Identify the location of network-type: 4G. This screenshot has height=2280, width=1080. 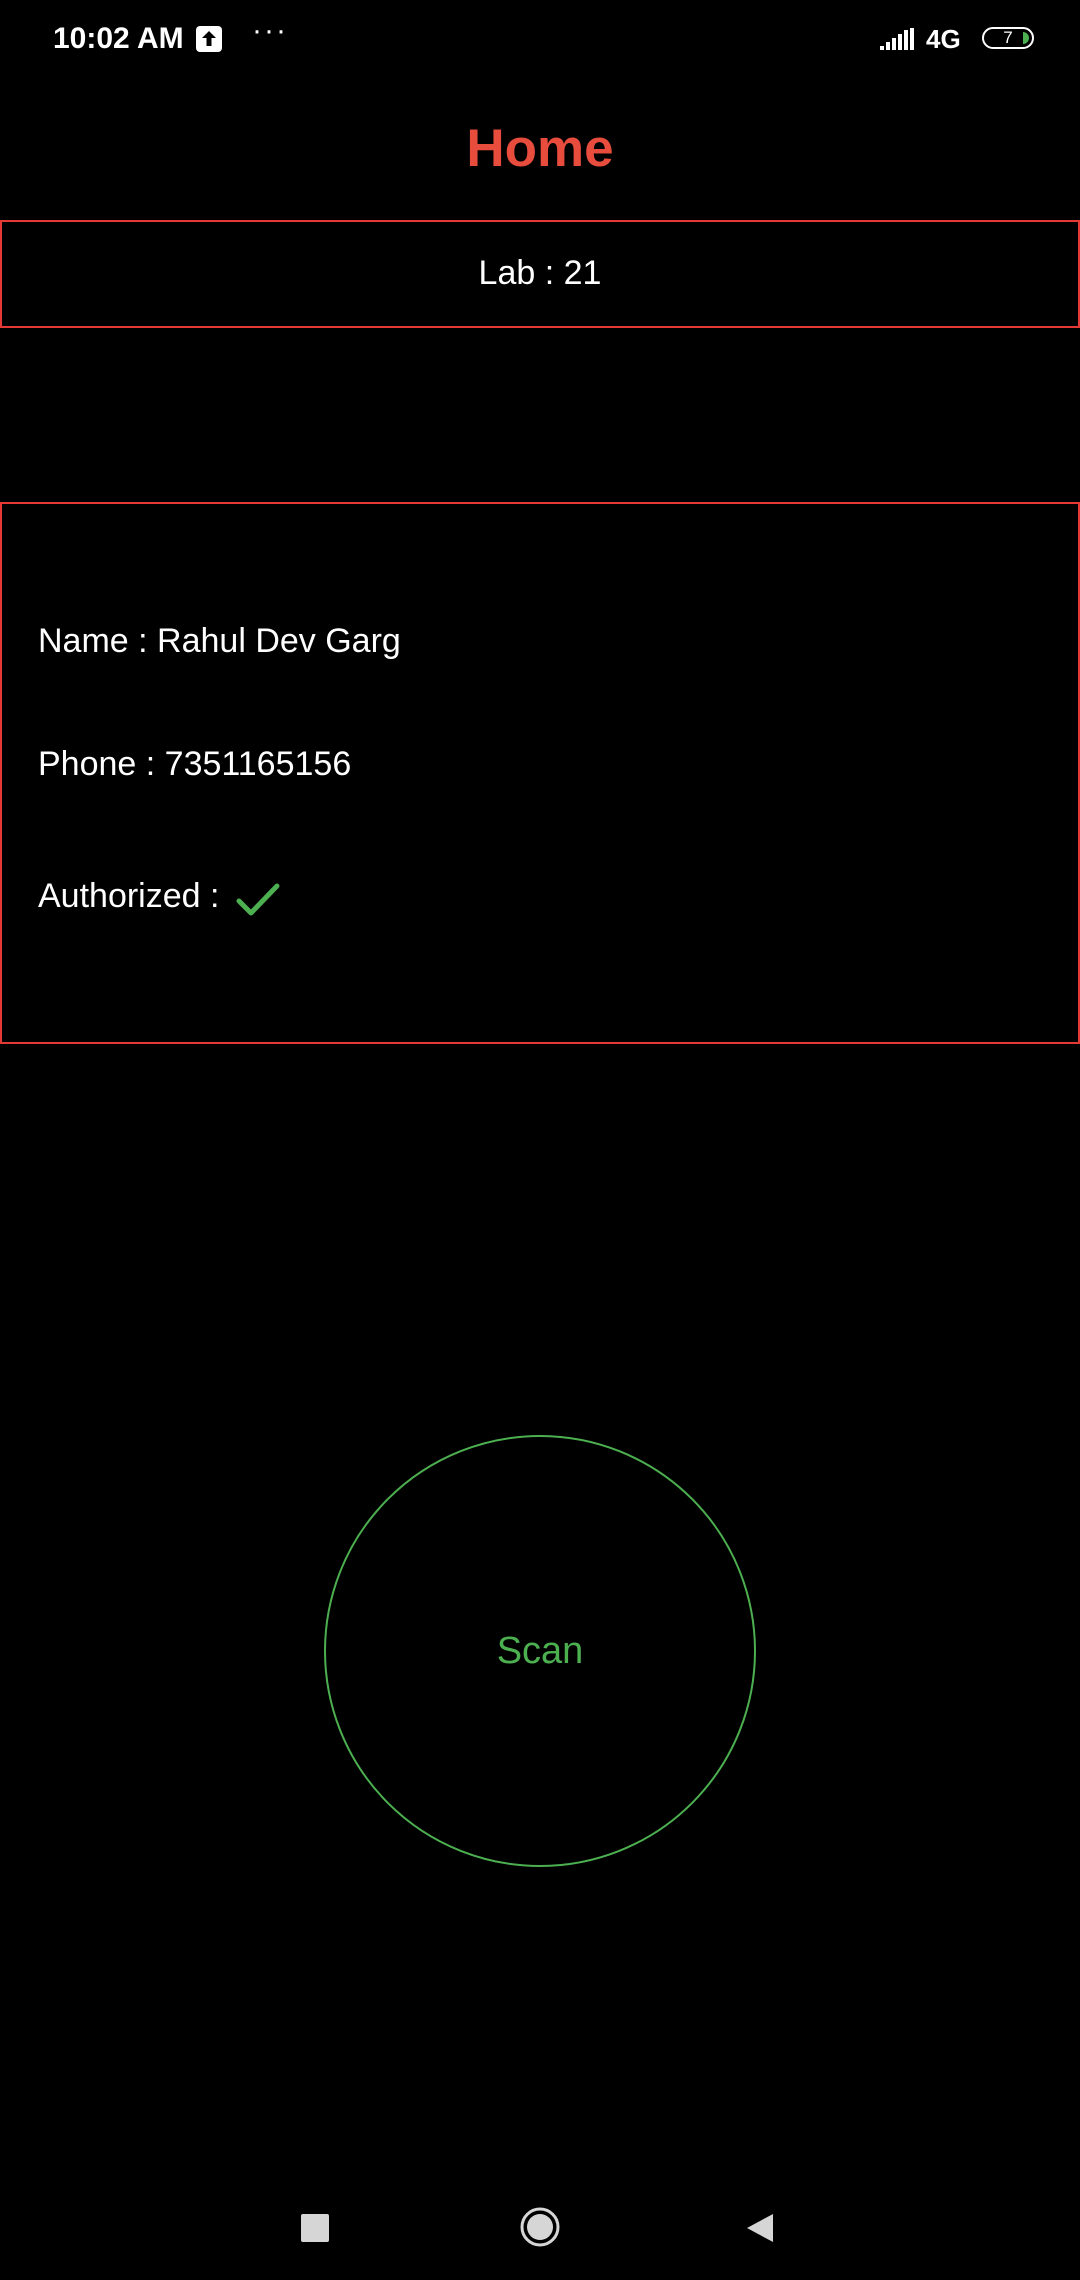
(943, 39).